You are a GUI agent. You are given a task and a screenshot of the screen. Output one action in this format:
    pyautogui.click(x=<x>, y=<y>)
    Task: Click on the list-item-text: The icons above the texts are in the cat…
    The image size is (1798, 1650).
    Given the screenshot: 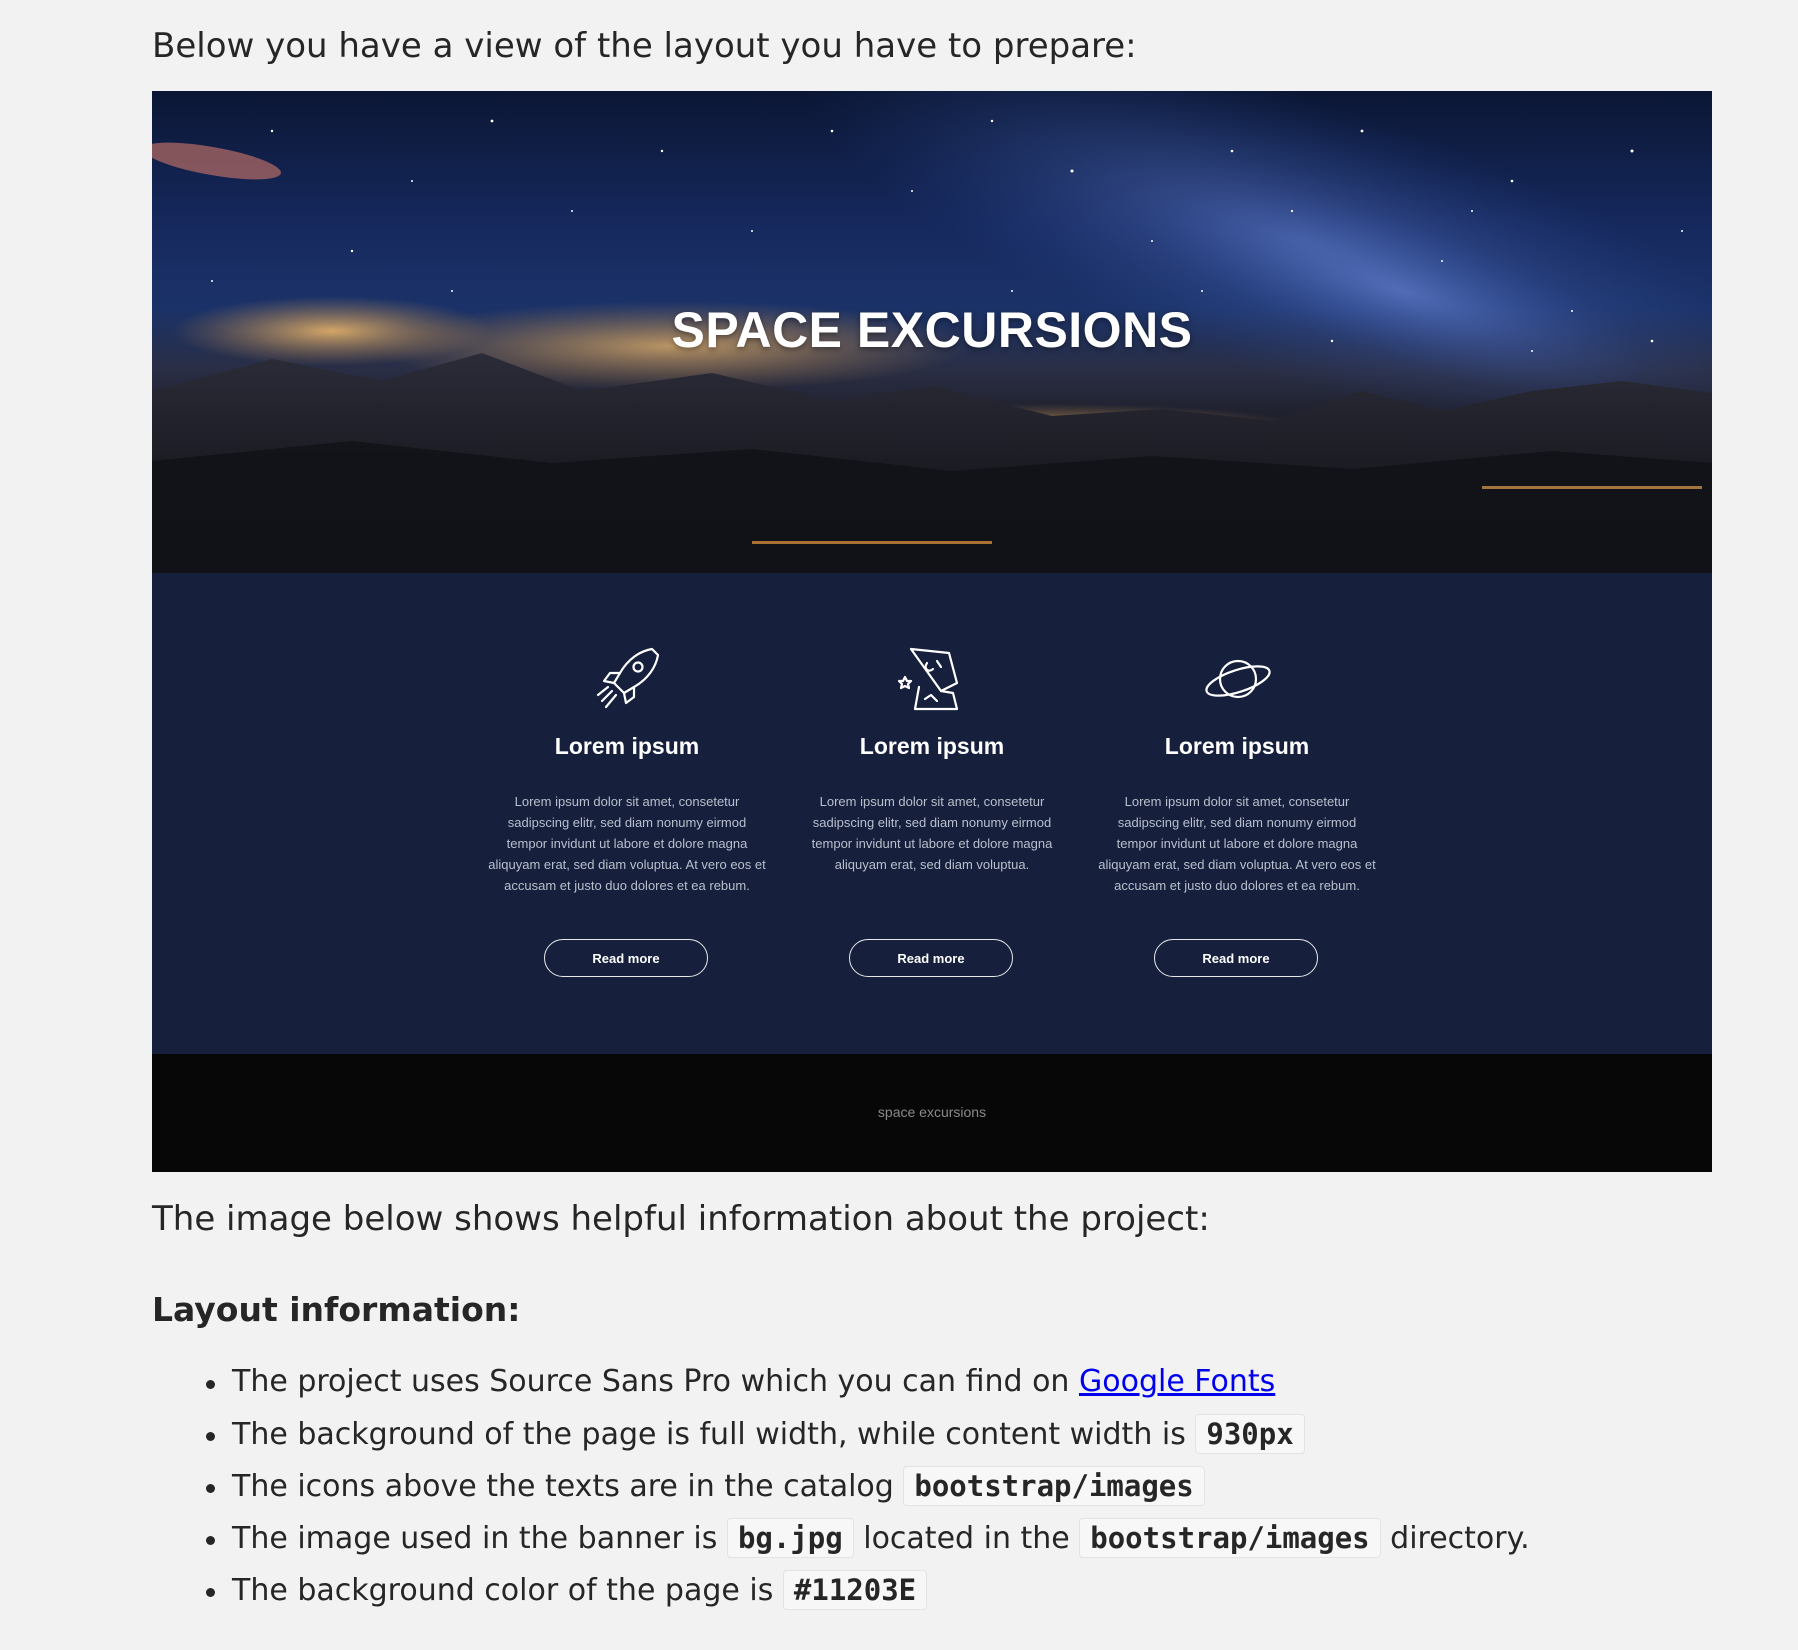 What is the action you would take?
    pyautogui.click(x=568, y=1486)
    